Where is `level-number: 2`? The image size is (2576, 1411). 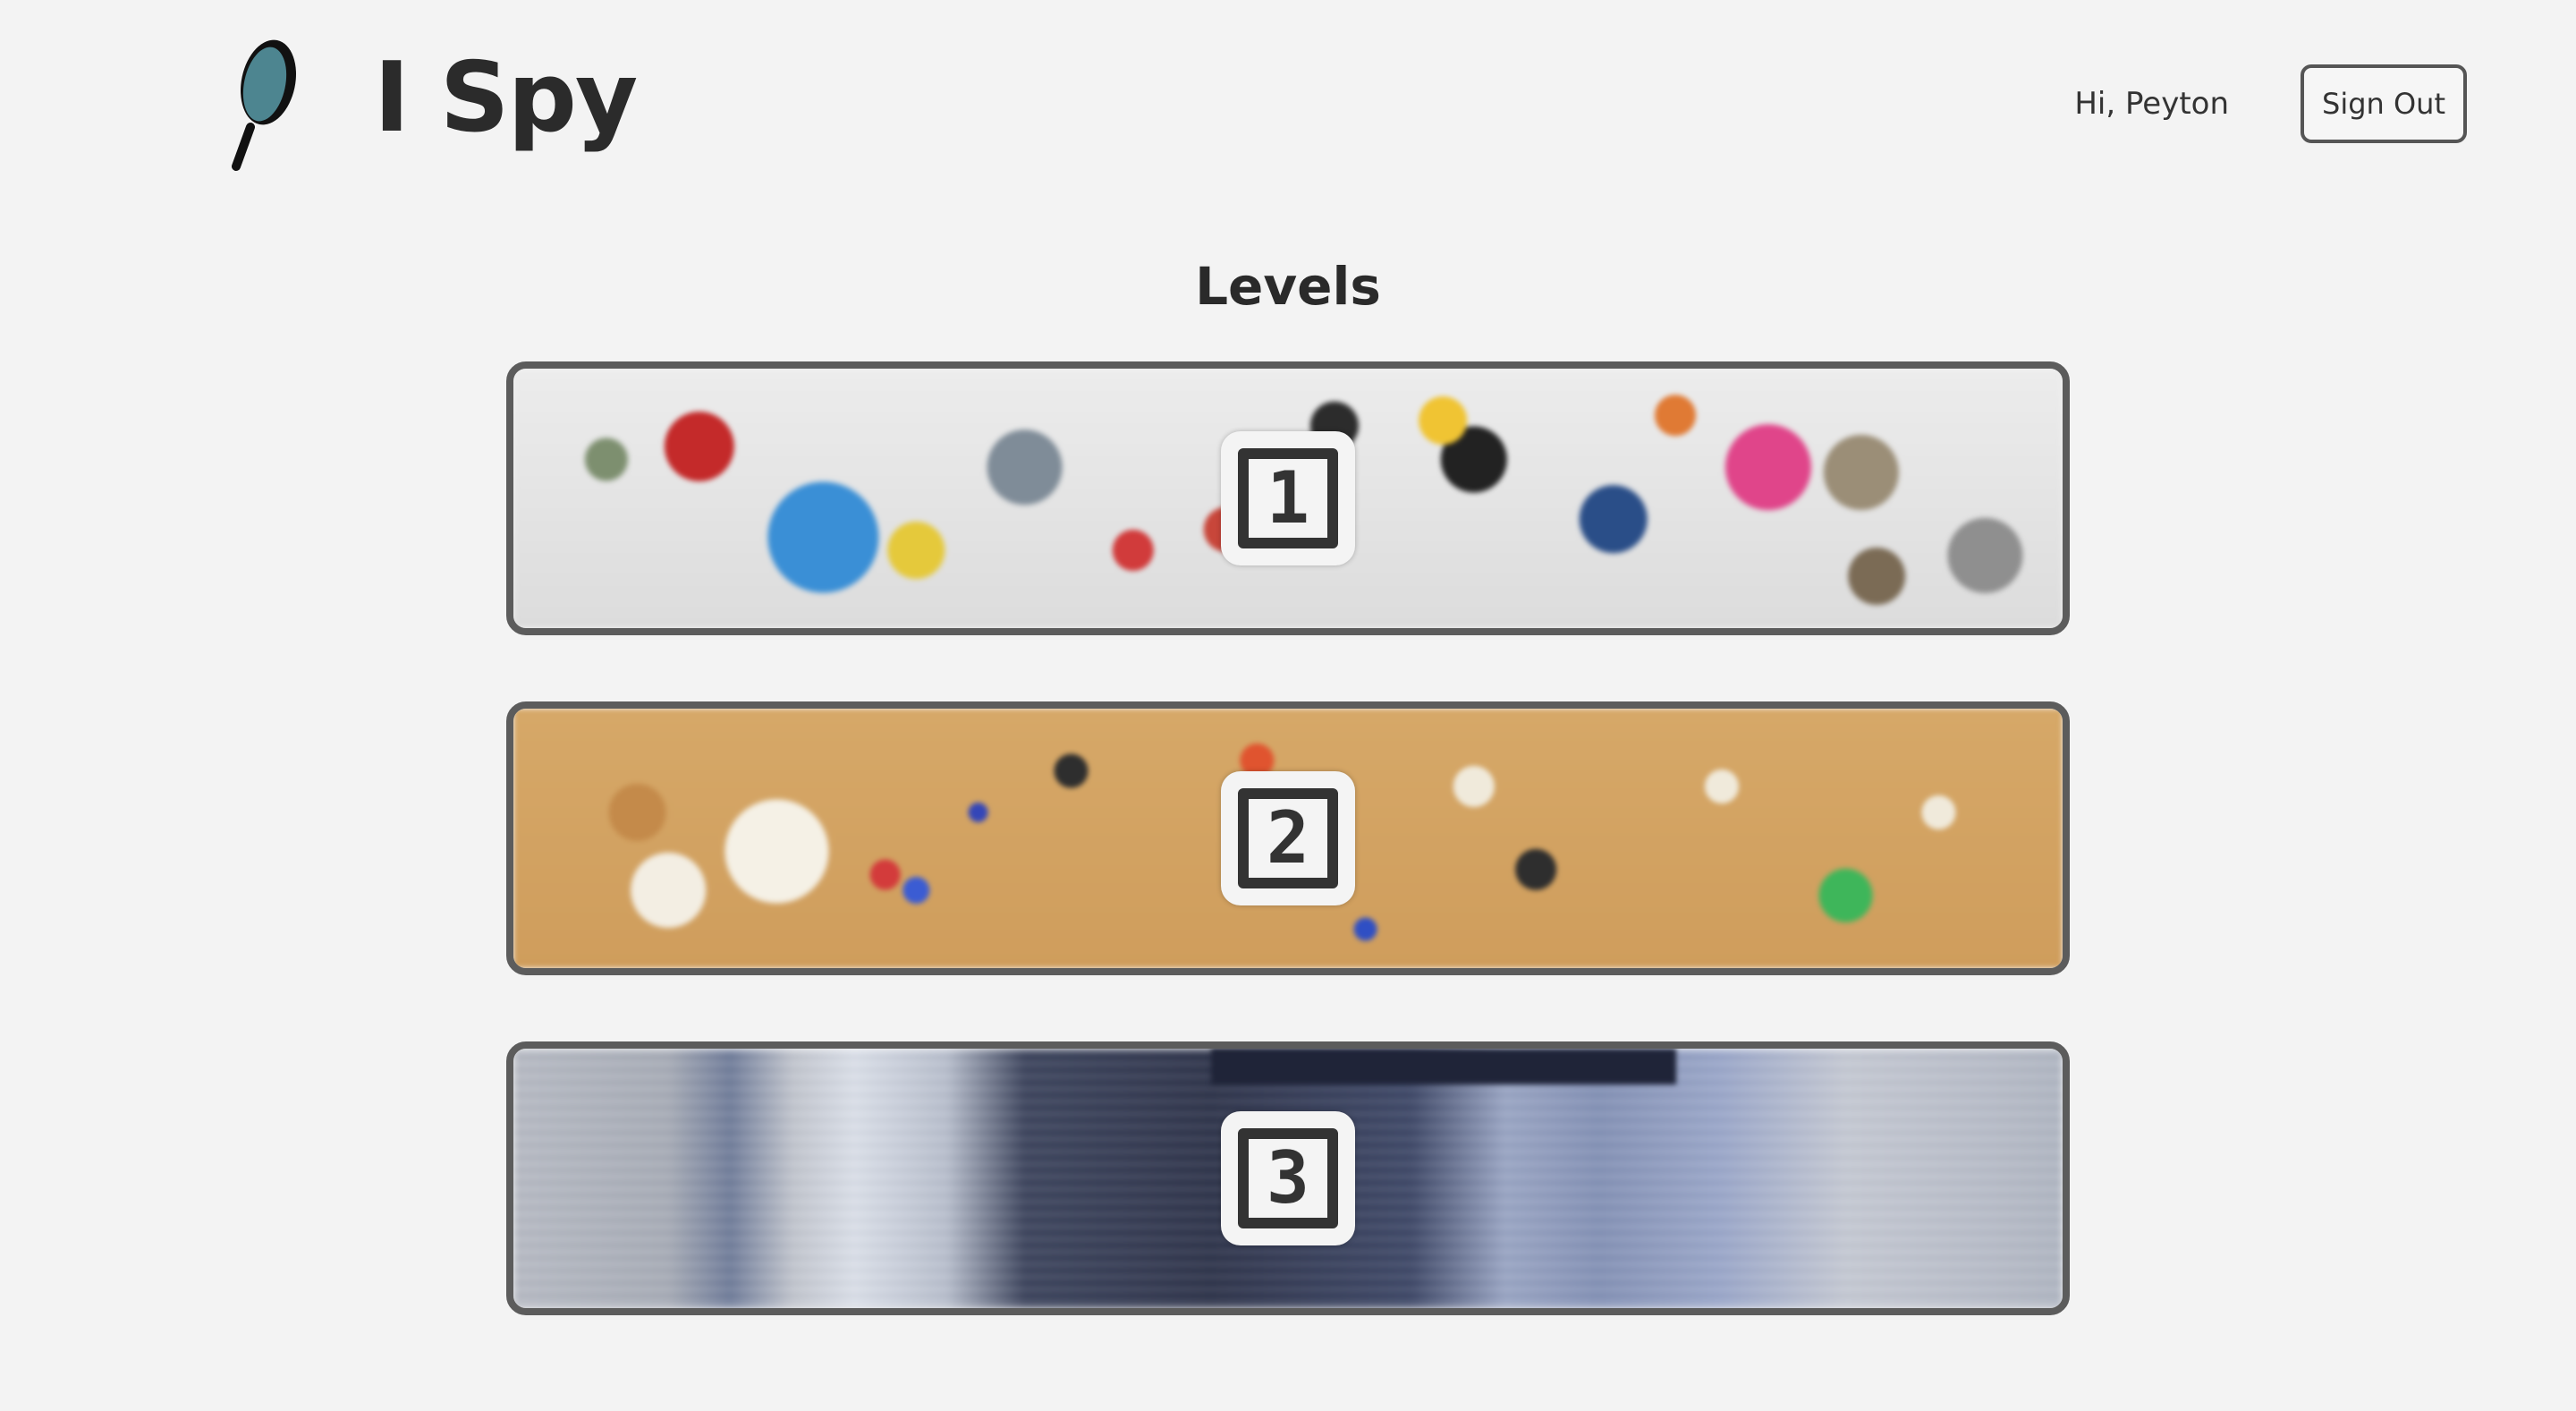 level-number: 2 is located at coordinates (1288, 838).